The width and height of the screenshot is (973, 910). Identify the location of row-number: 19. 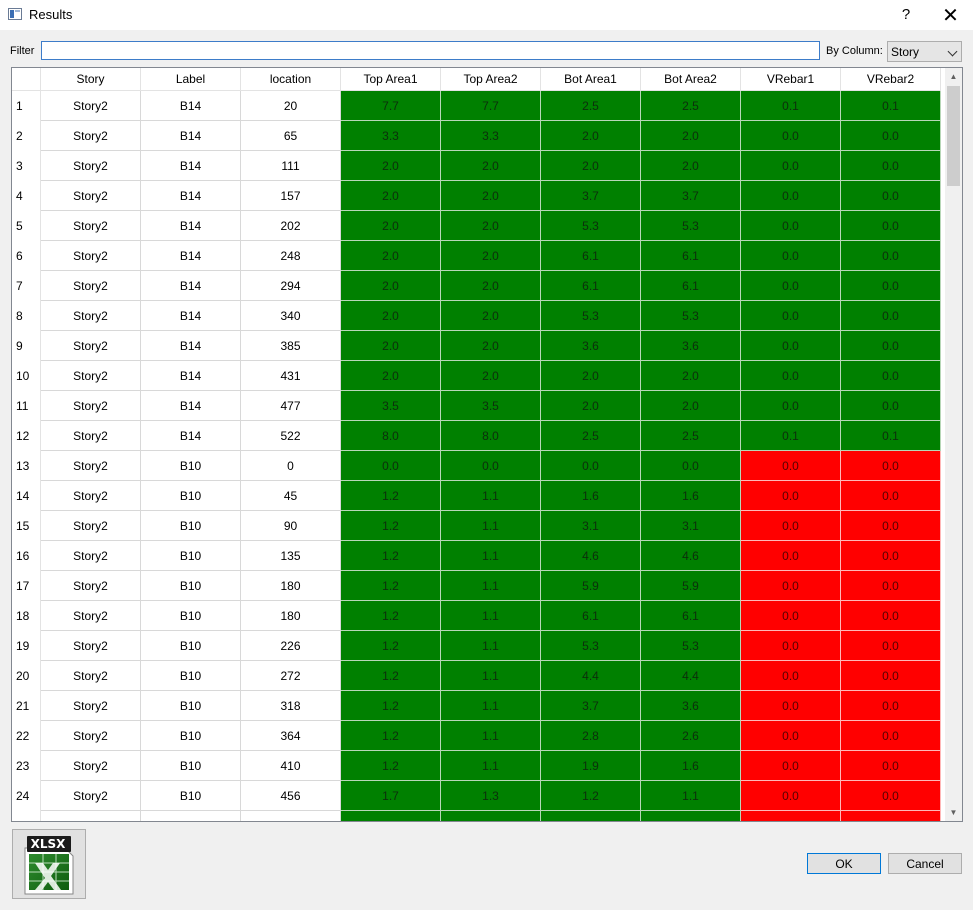
(26, 646).